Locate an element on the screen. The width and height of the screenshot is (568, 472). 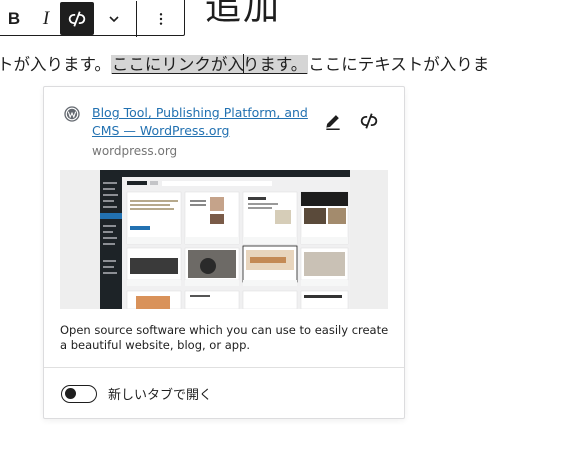
heading-block: 追加 is located at coordinates (243, 15).